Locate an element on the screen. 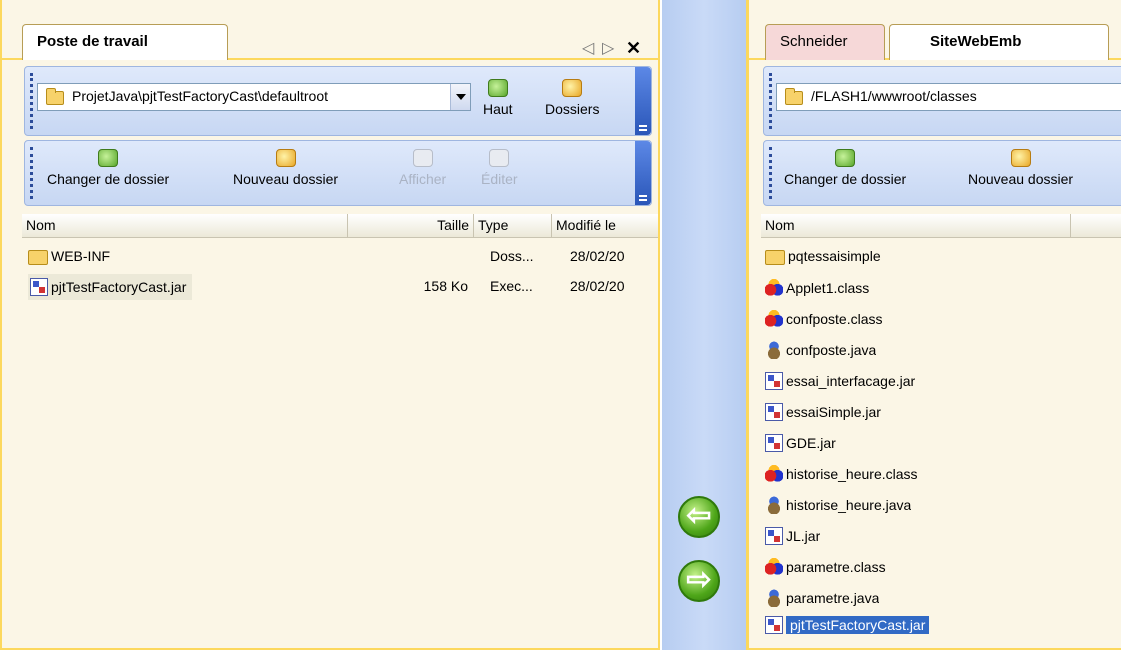 The width and height of the screenshot is (1121, 650). edit-label: Éditer is located at coordinates (499, 179).